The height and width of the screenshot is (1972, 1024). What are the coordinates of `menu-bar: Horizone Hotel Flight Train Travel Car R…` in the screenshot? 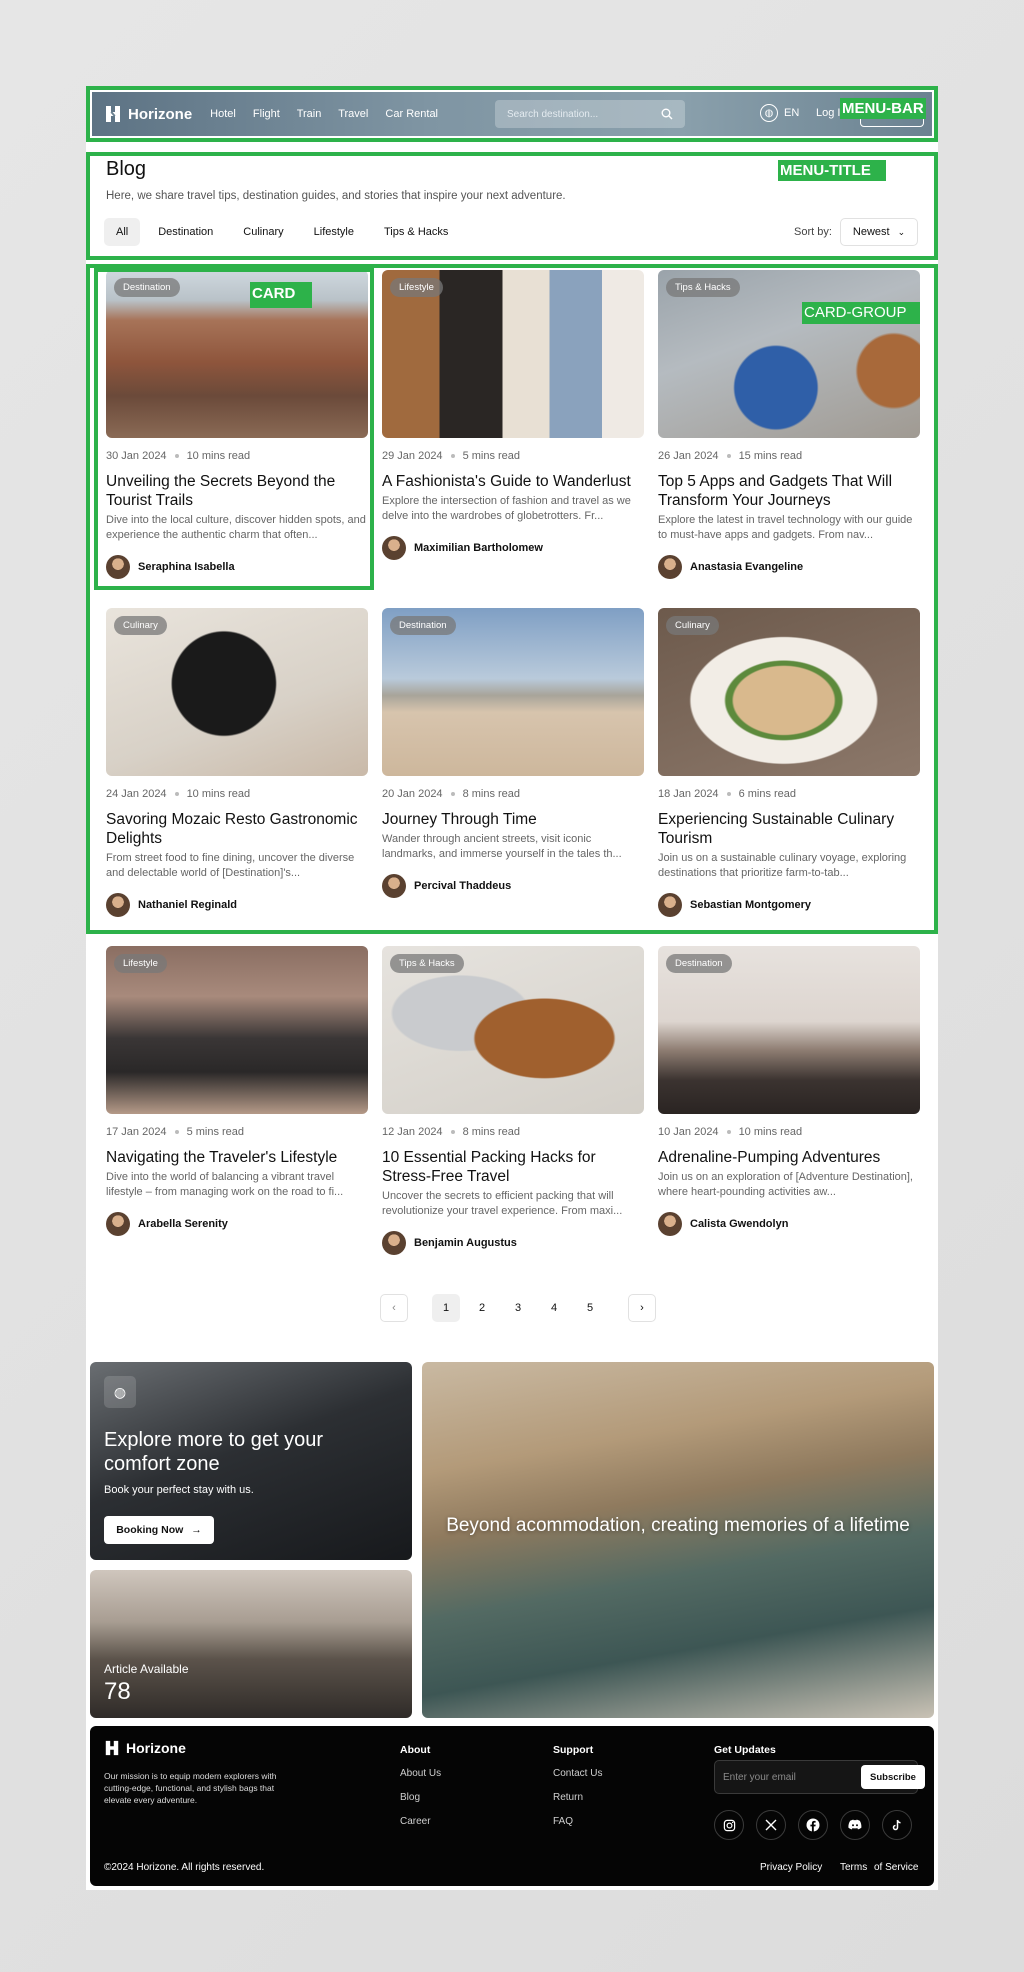 It's located at (512, 114).